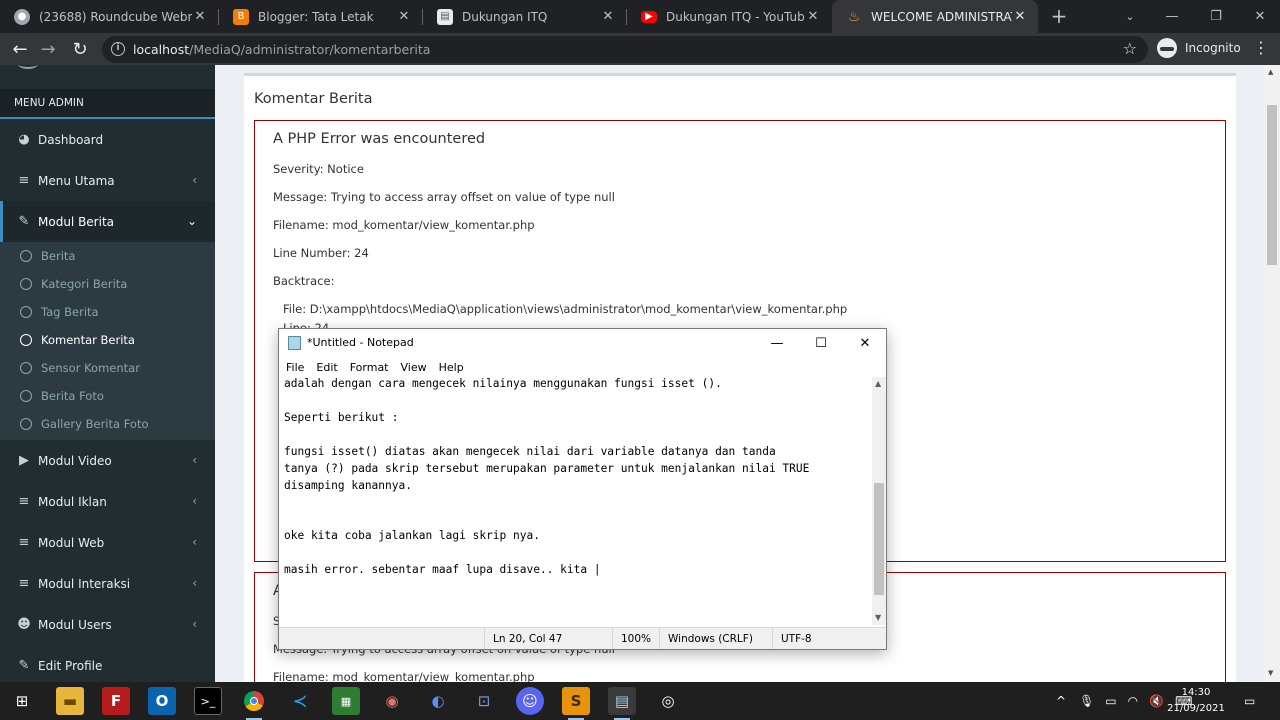 The height and width of the screenshot is (720, 1280). What do you see at coordinates (116, 701) in the screenshot?
I see `filezilla-icon: F` at bounding box center [116, 701].